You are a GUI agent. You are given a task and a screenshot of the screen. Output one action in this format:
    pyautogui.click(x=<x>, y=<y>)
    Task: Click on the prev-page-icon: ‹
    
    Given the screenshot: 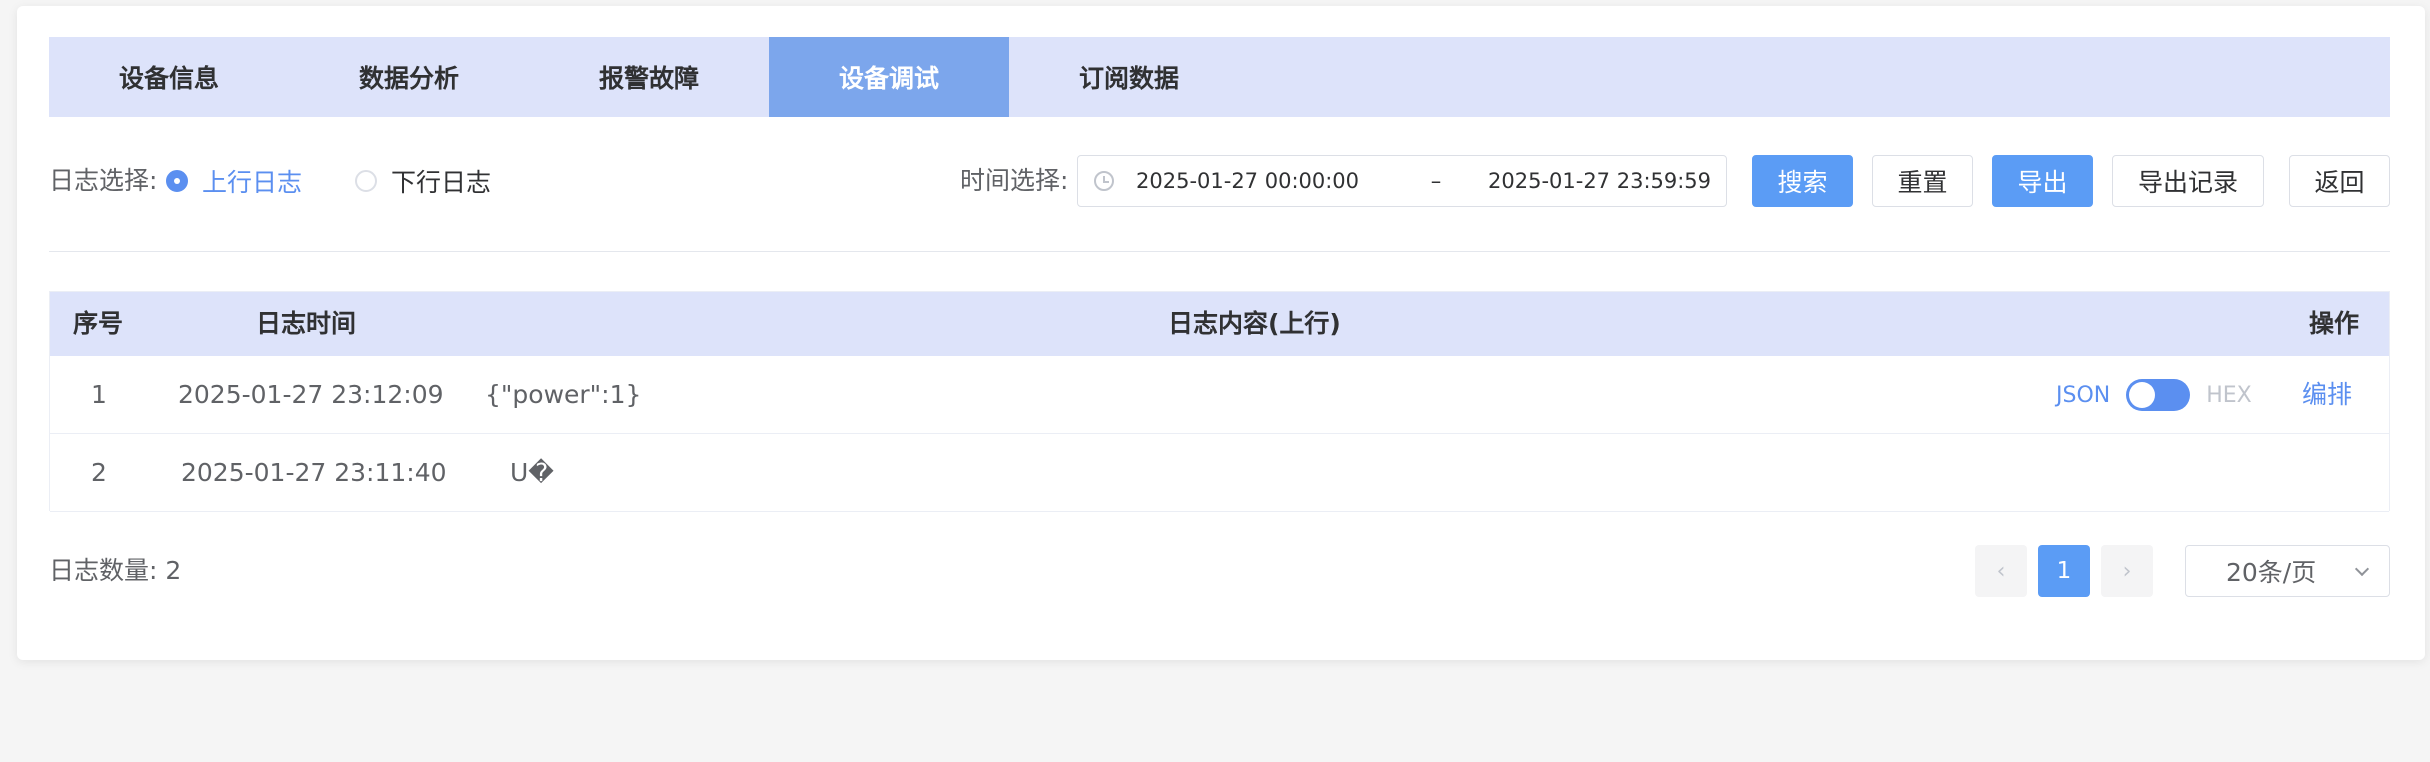 What is the action you would take?
    pyautogui.click(x=2001, y=571)
    